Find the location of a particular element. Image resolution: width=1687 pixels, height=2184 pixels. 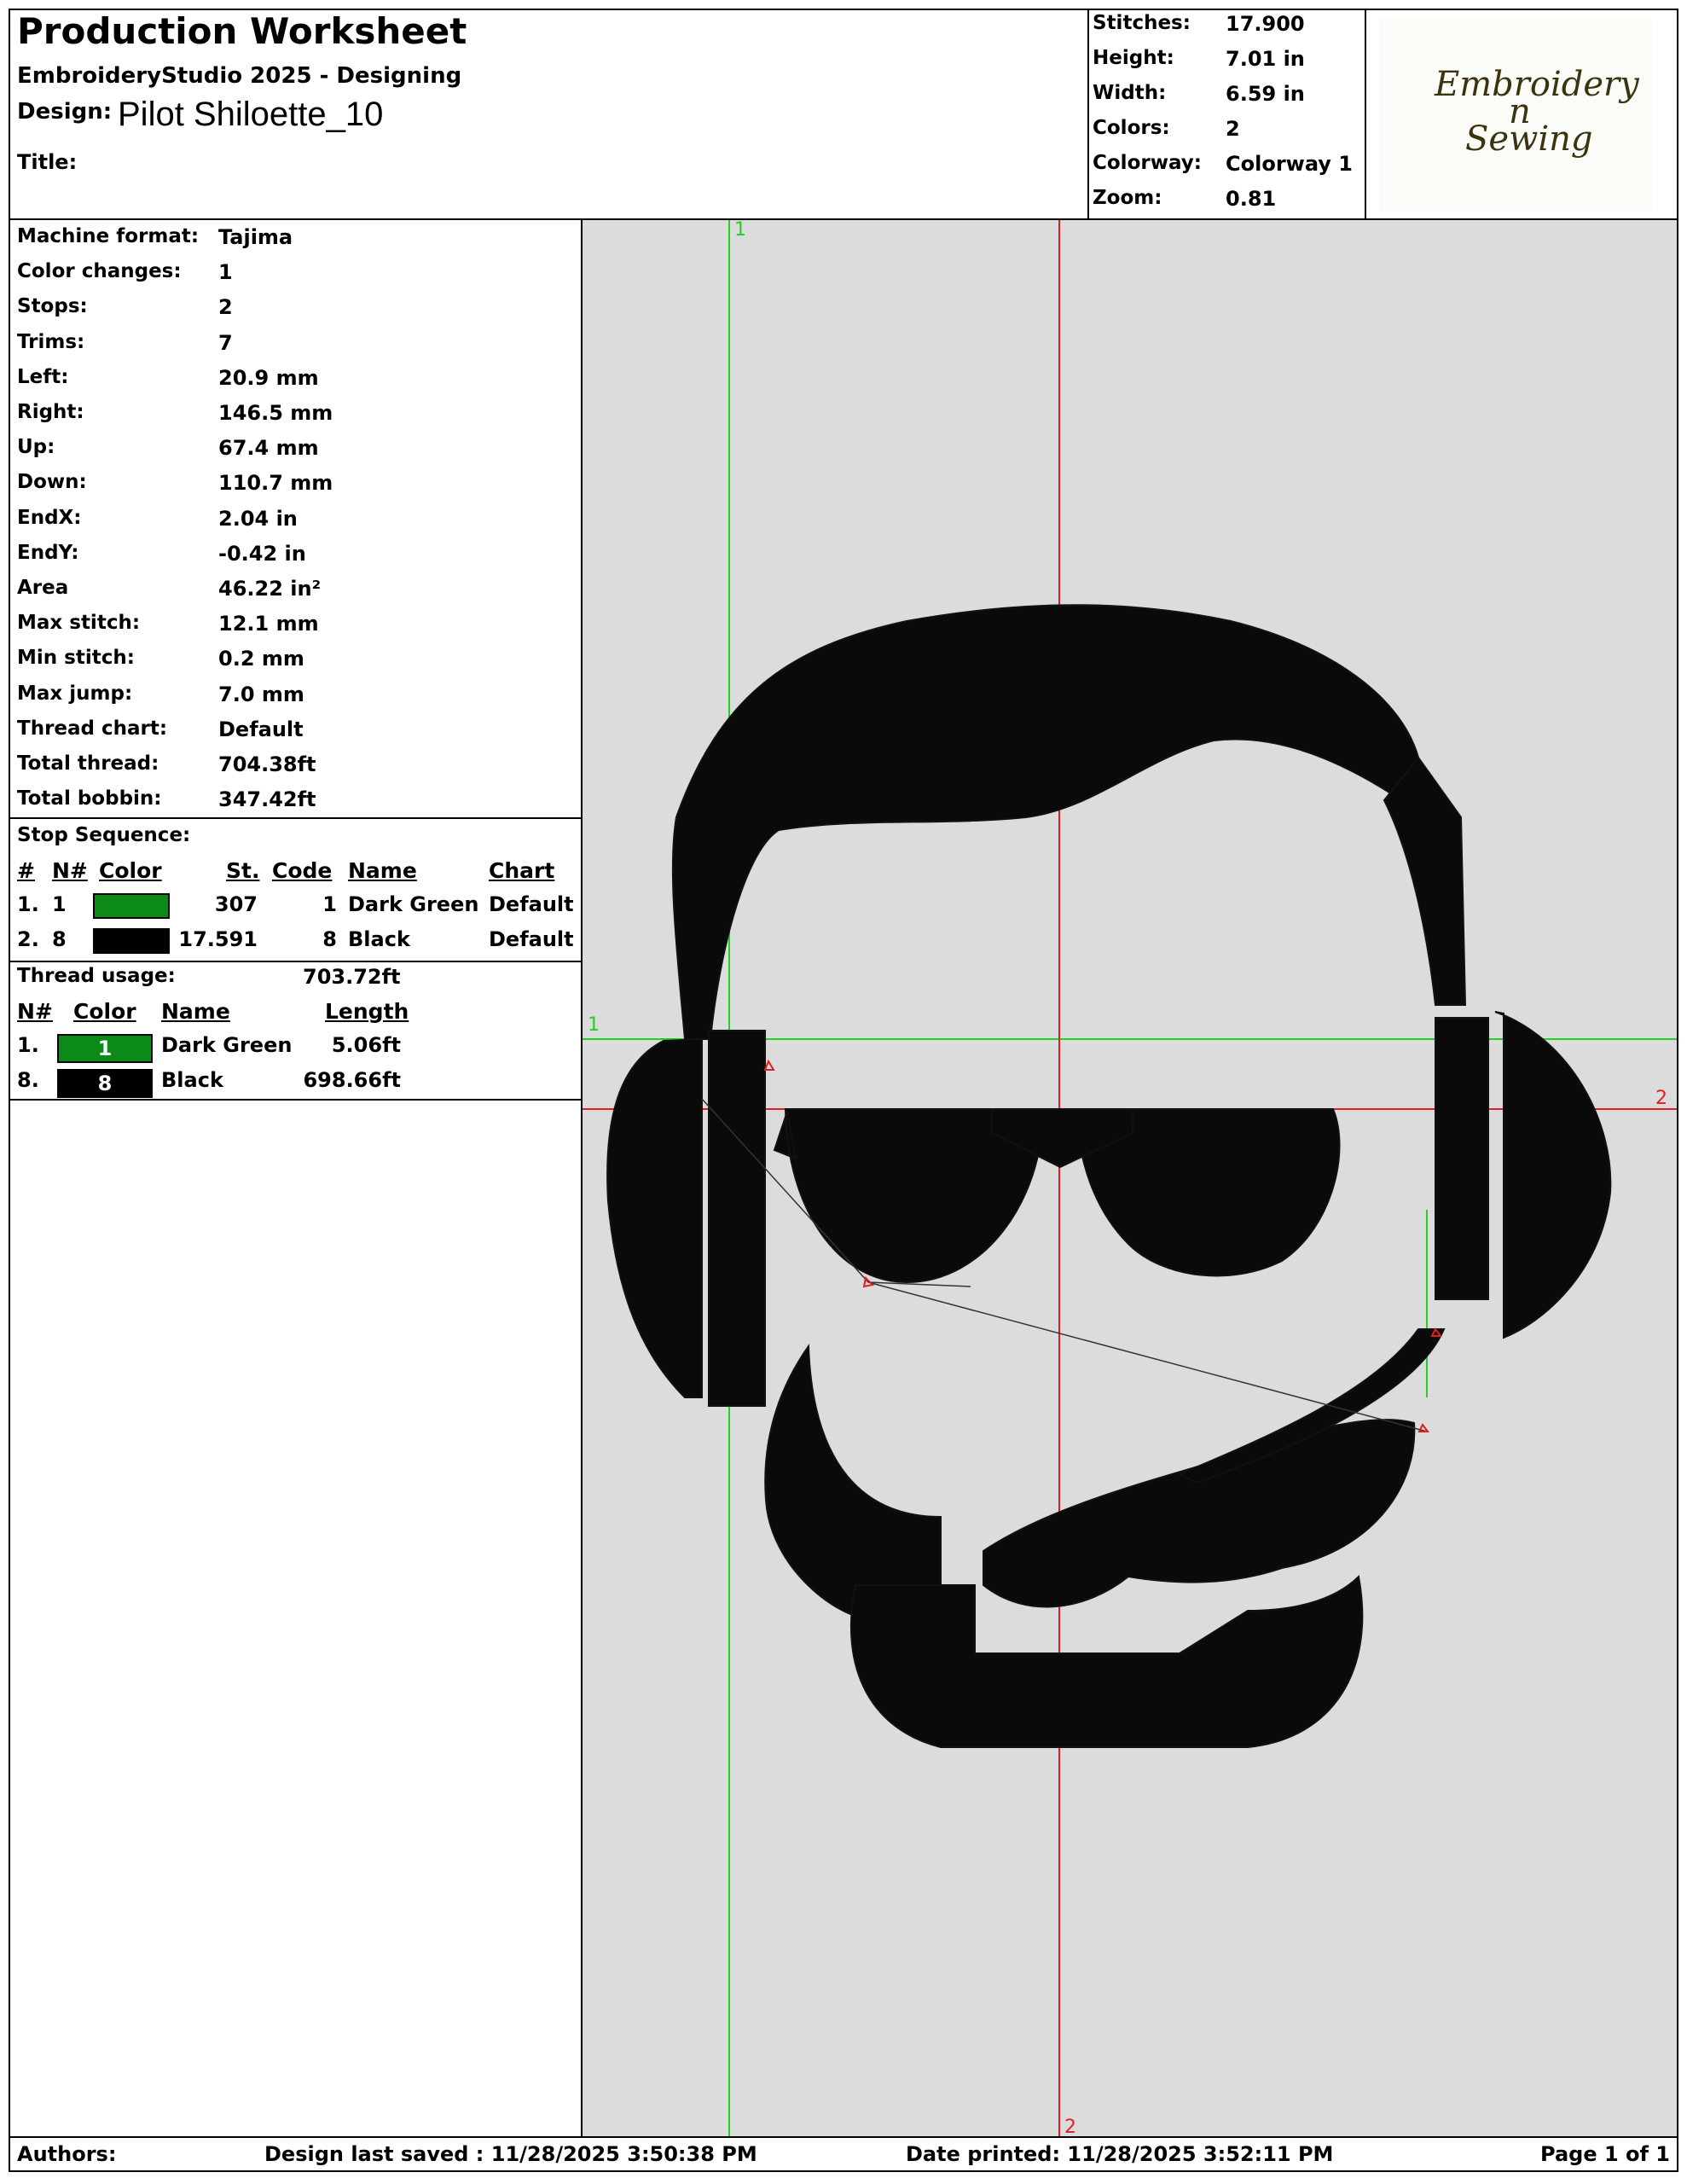

stop-seq-code: 8 is located at coordinates (329, 939).